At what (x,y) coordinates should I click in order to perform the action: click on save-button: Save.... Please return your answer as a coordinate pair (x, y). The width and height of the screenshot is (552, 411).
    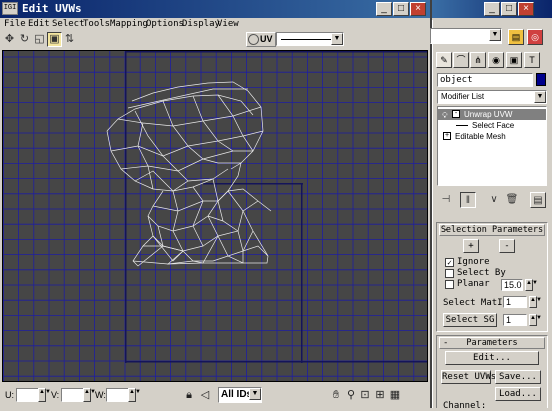
    Looking at the image, I should click on (518, 377).